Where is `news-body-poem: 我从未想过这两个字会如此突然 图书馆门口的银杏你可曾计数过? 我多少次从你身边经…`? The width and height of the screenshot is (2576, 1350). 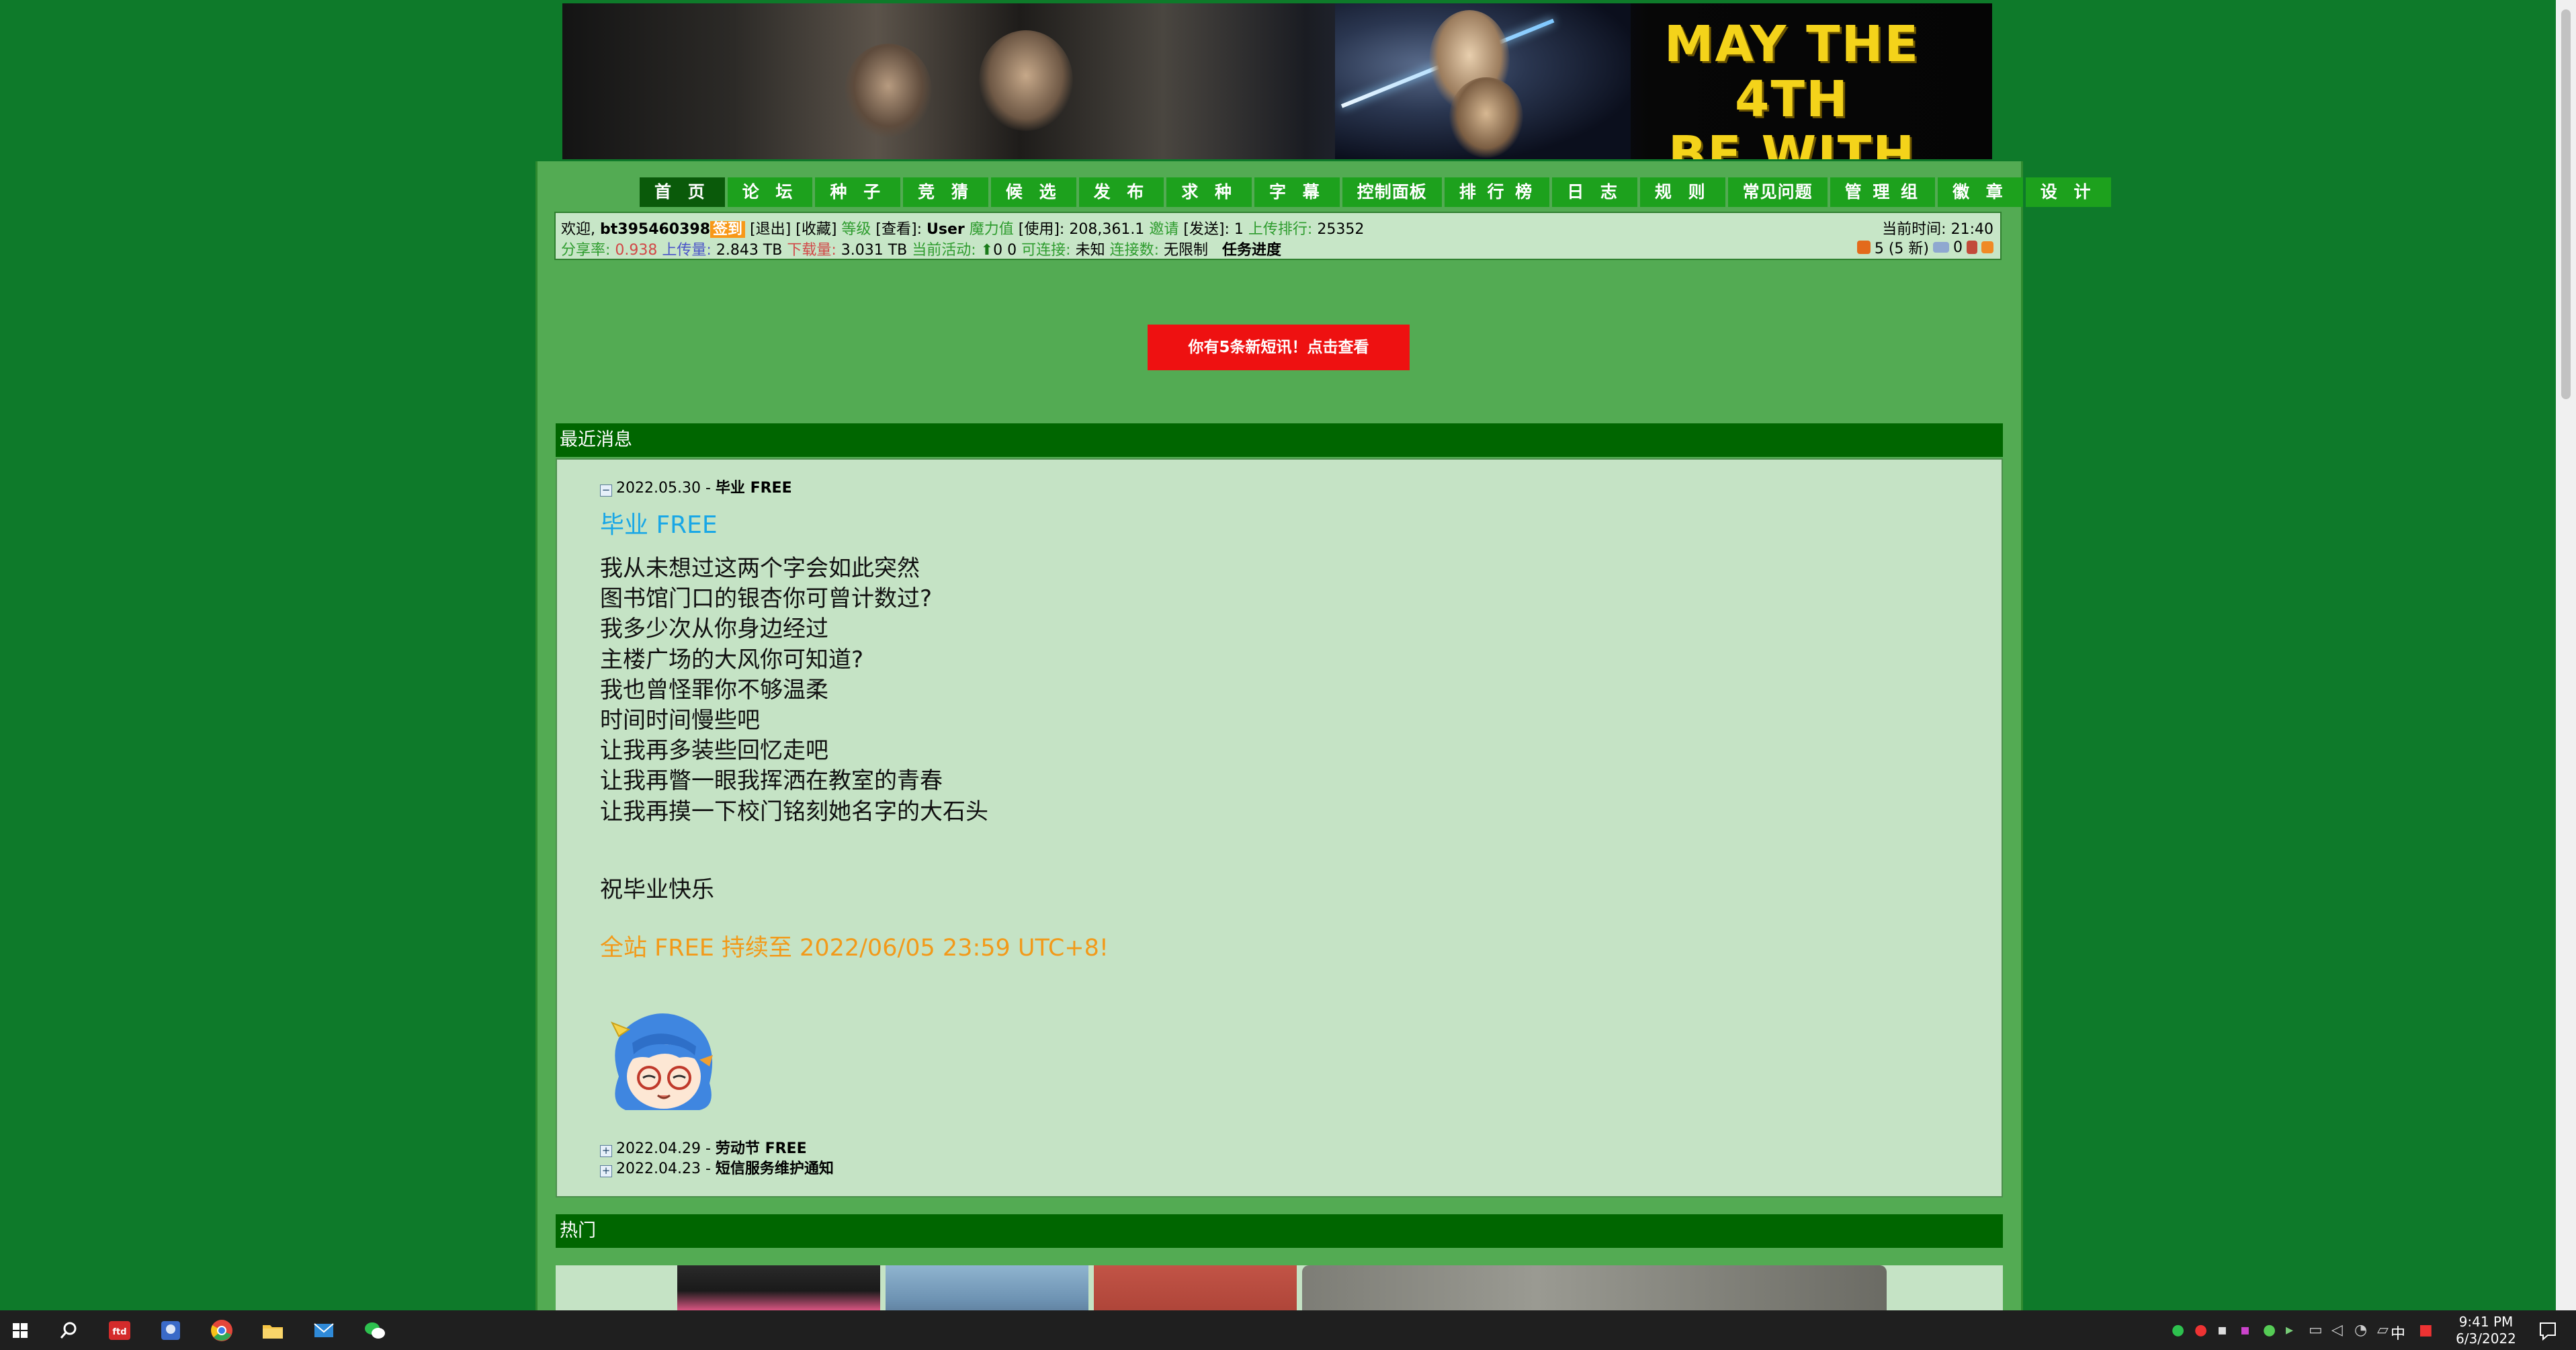 news-body-poem: 我从未想过这两个字会如此突然 图书馆门口的银杏你可曾计数过? 我多少次从你身边经… is located at coordinates (794, 690).